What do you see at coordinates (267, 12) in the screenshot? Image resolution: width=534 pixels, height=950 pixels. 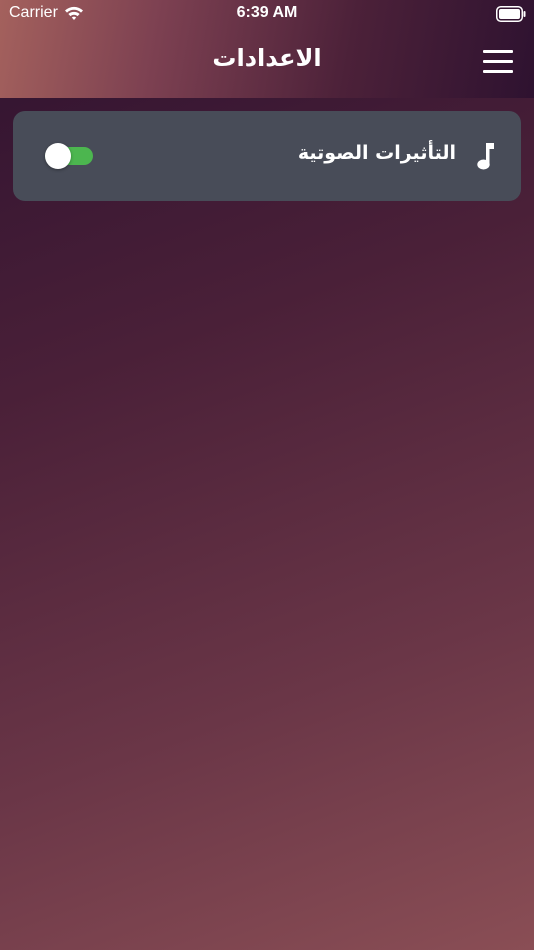 I see `status-time: 6:39 AM` at bounding box center [267, 12].